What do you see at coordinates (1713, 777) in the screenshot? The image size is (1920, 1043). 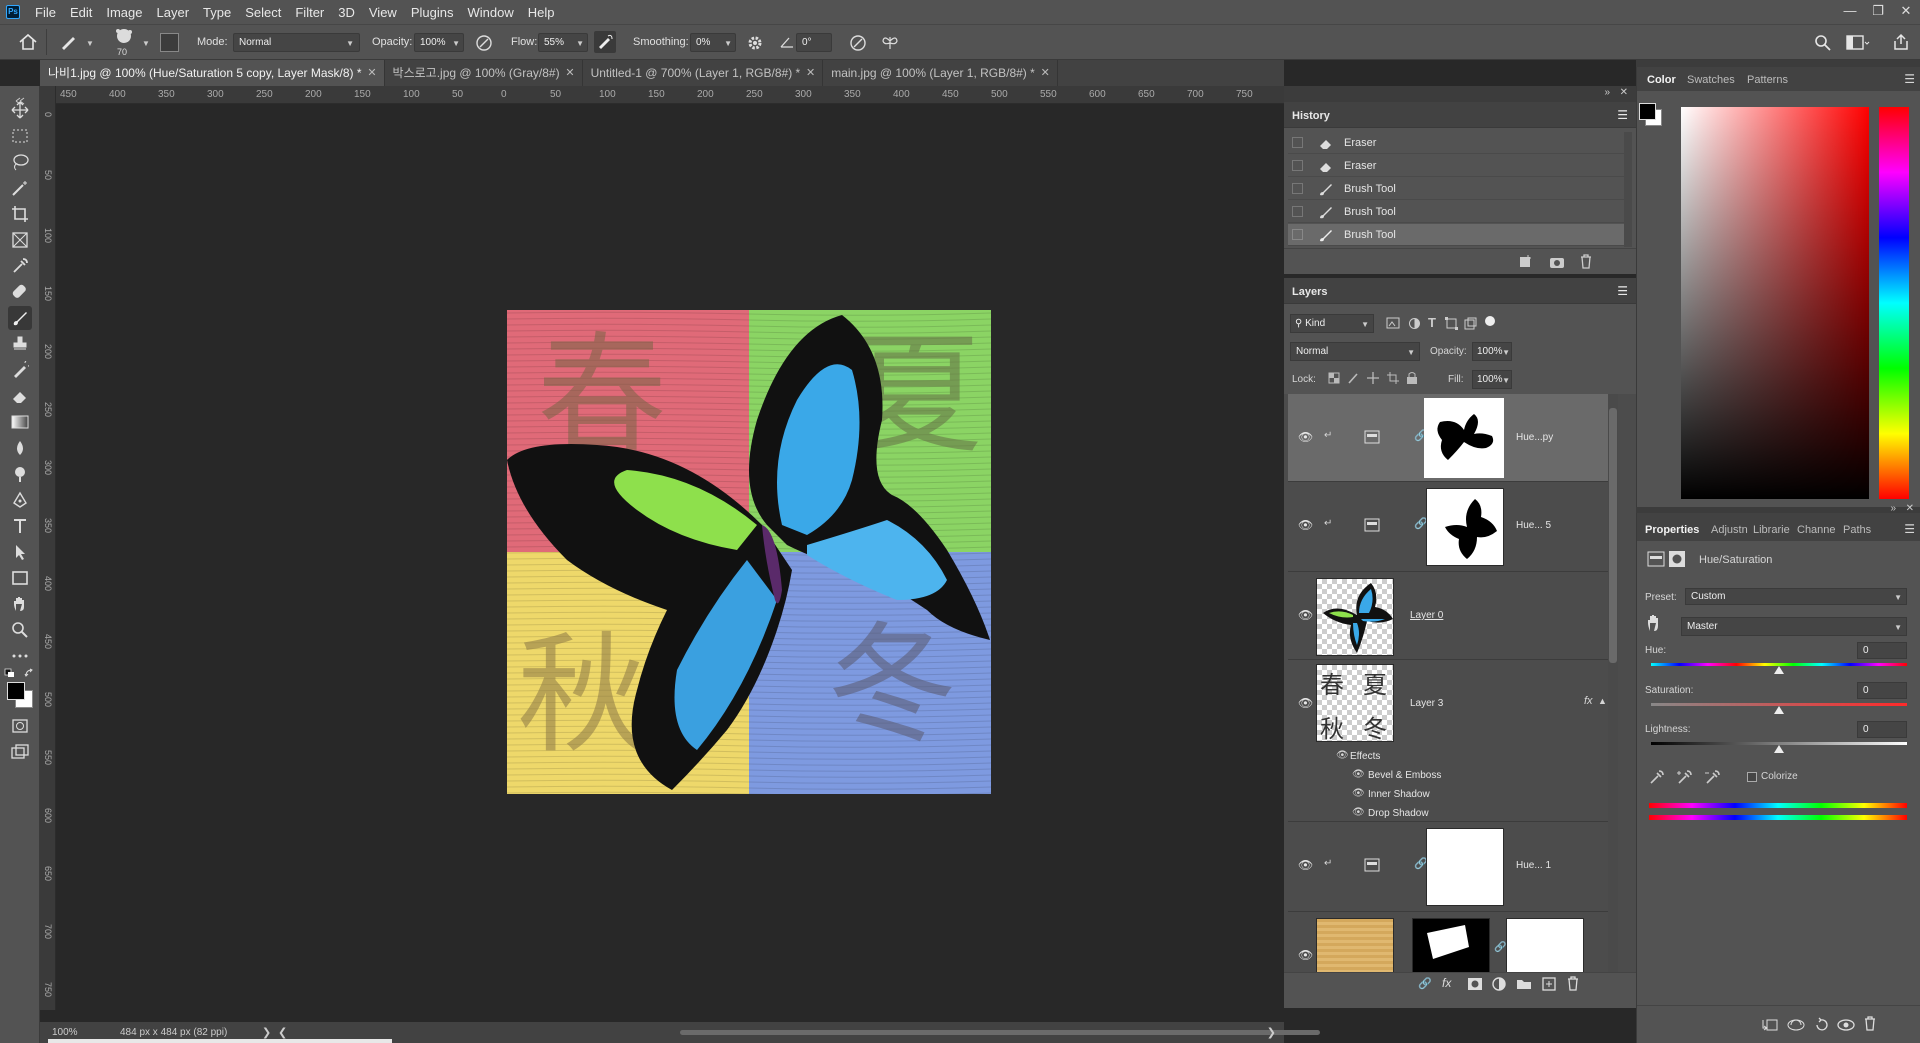 I see `eyedropper-subtract-icon` at bounding box center [1713, 777].